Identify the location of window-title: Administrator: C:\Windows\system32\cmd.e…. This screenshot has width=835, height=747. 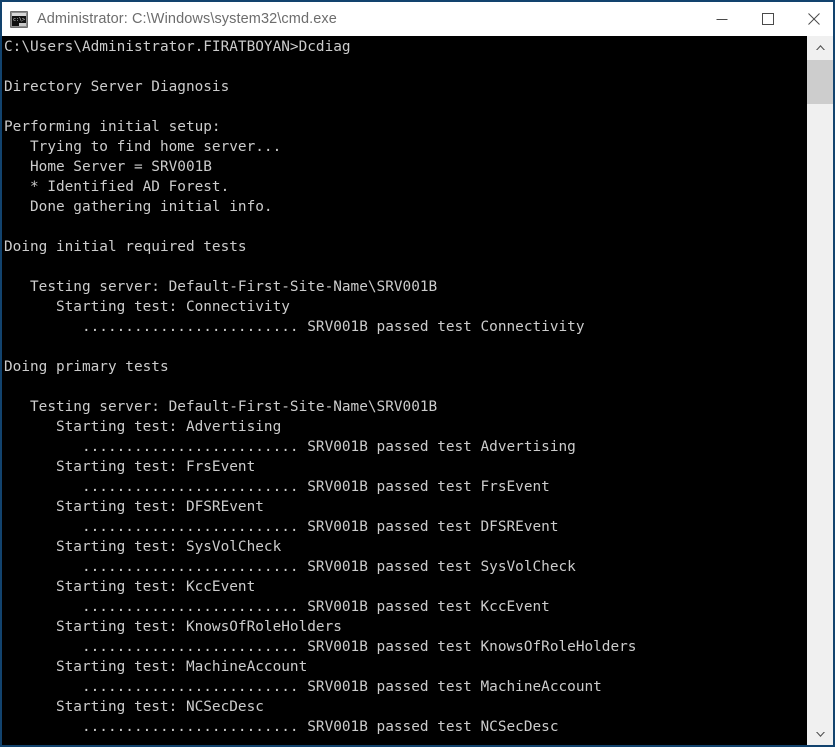
(187, 19).